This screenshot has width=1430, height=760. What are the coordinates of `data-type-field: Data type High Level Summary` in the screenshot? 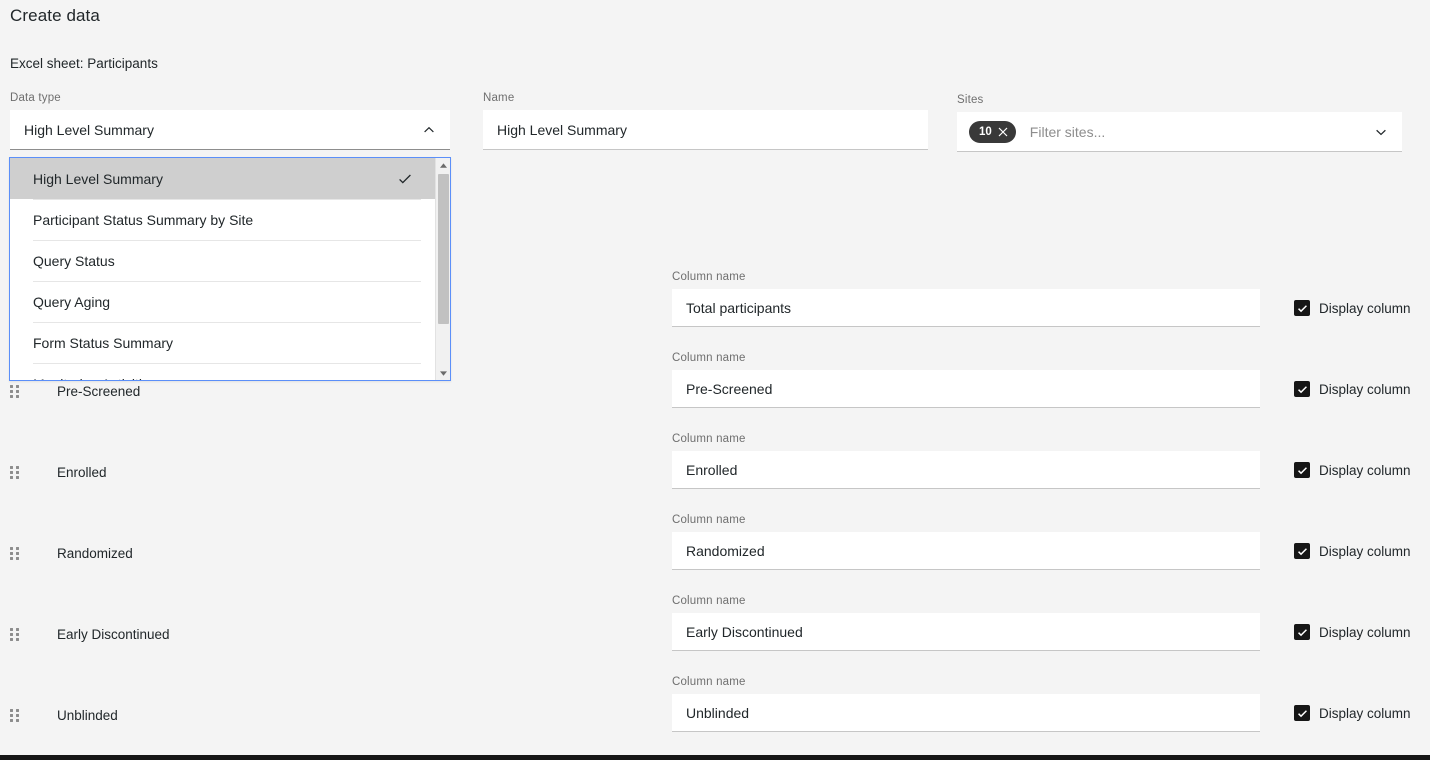 It's located at (230, 121).